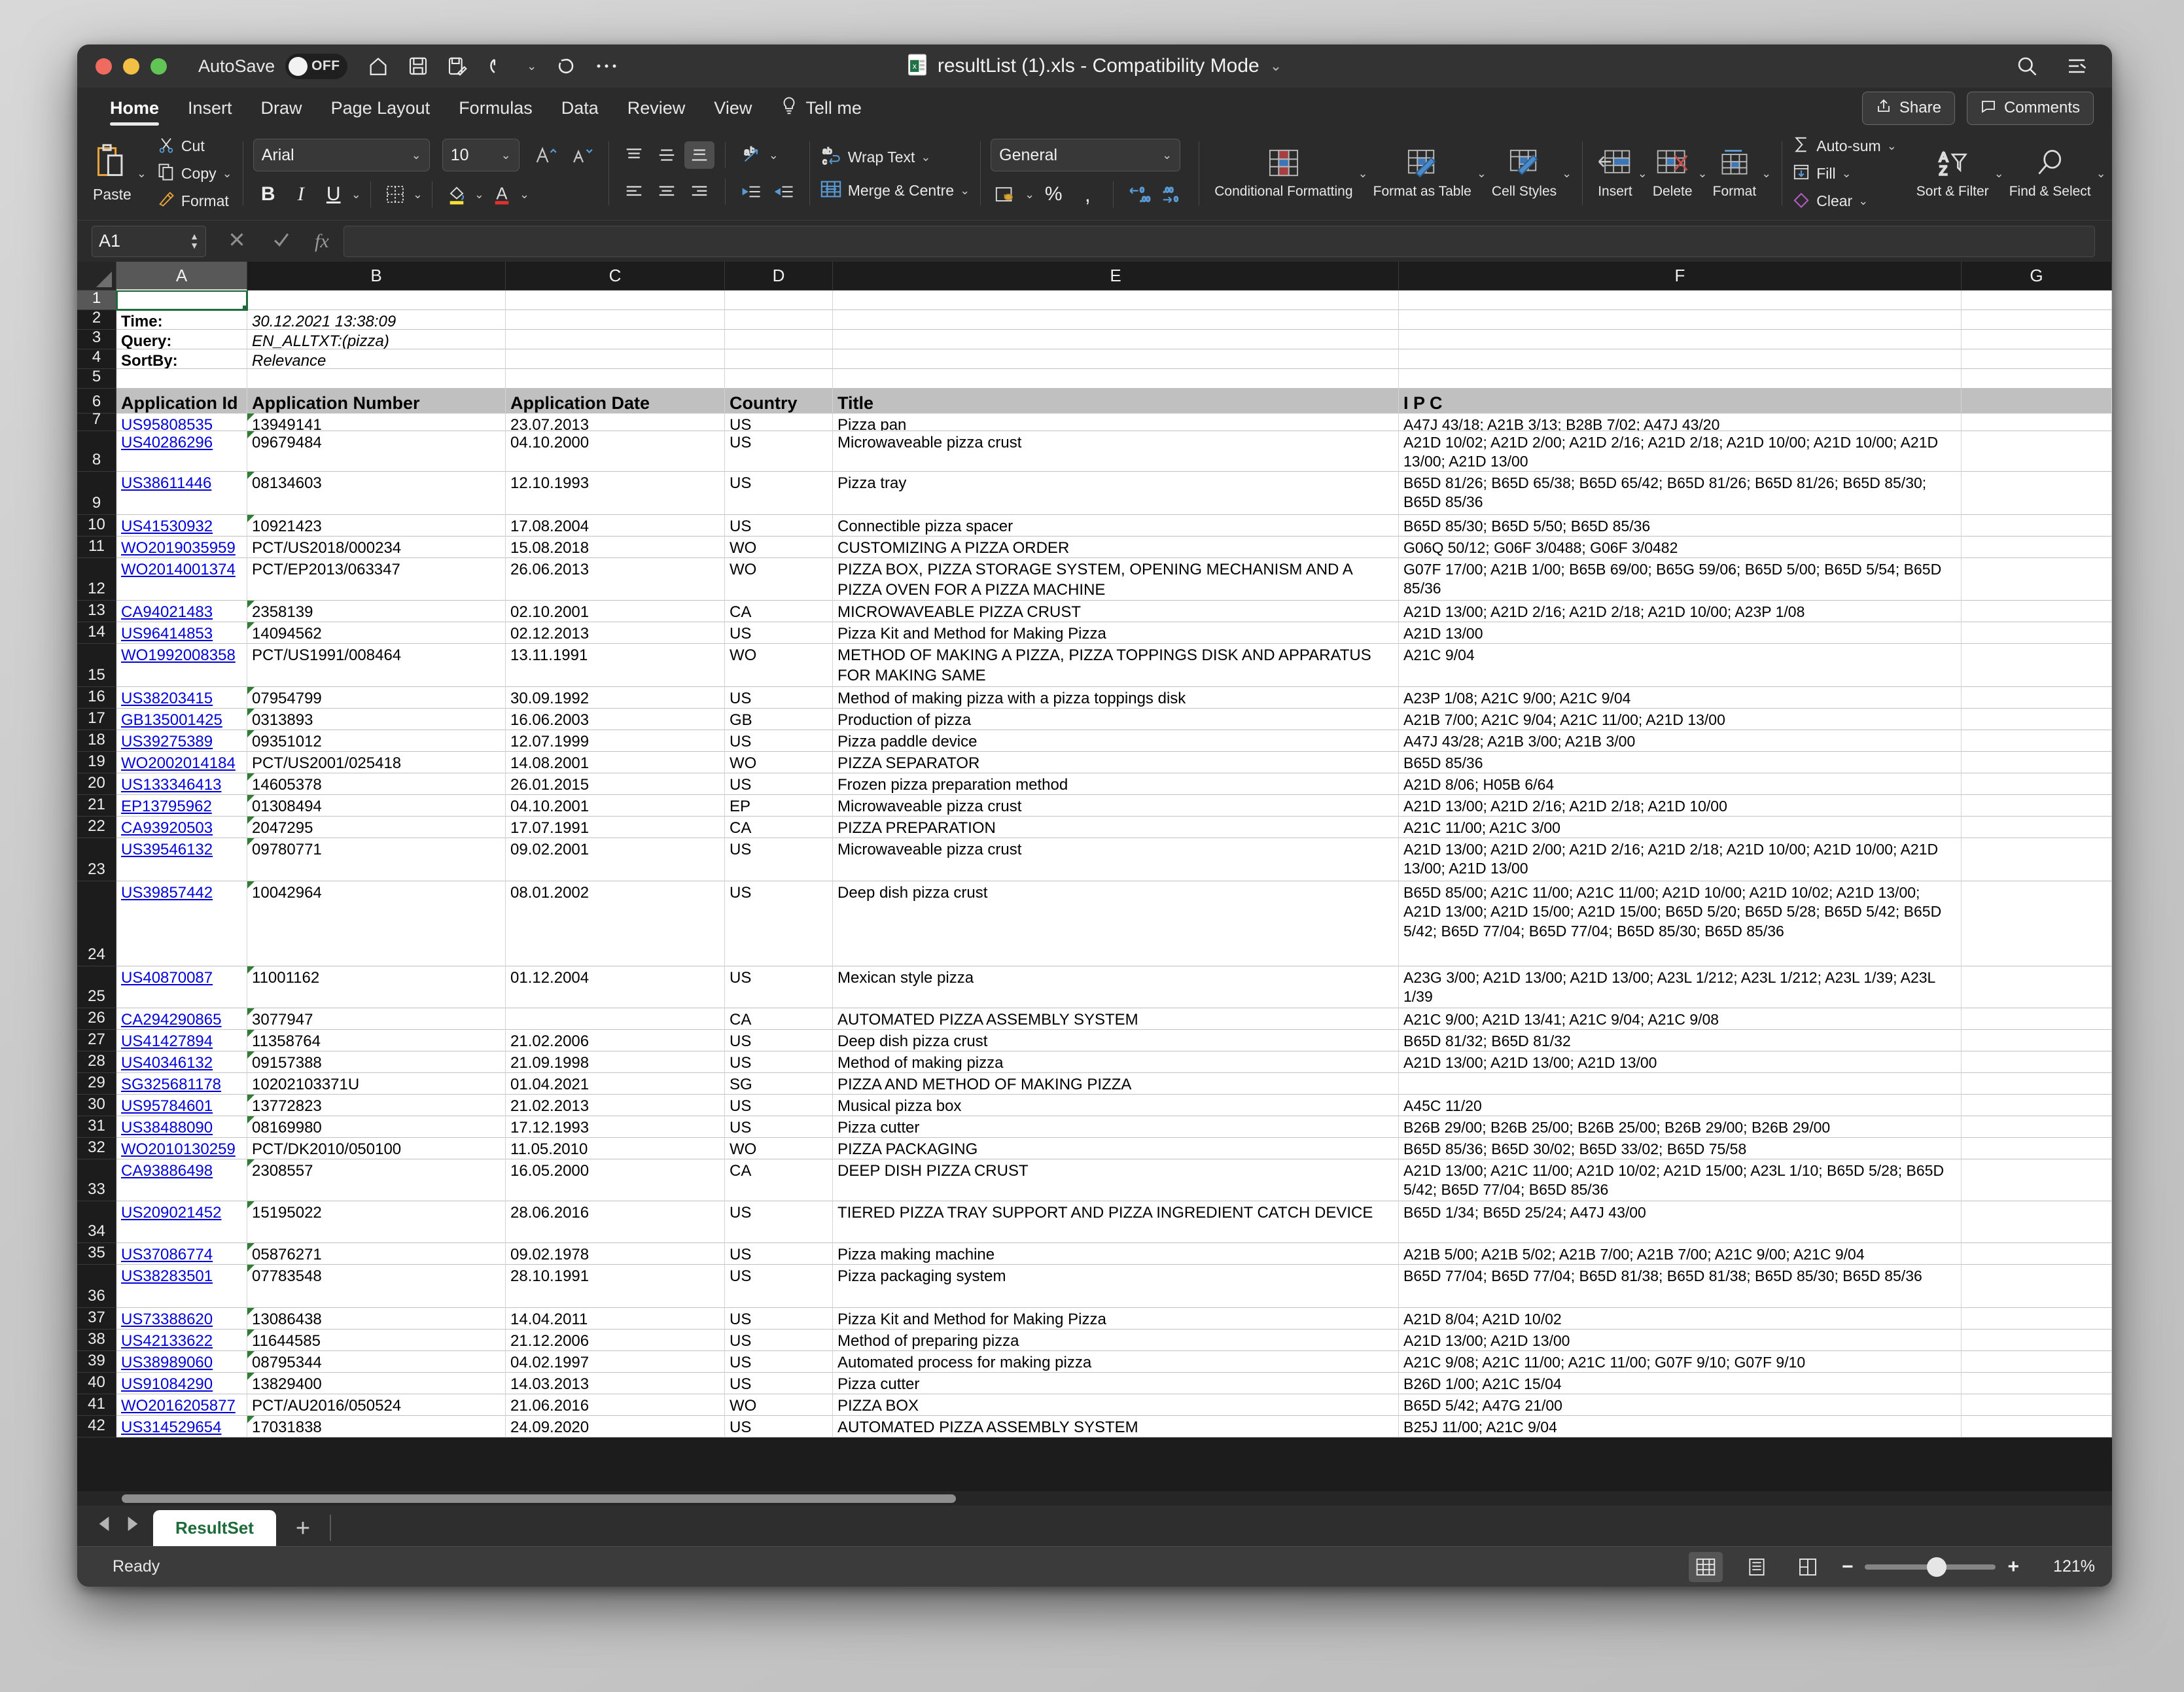  Describe the element at coordinates (656, 108) in the screenshot. I see `tab-review: Review` at that location.